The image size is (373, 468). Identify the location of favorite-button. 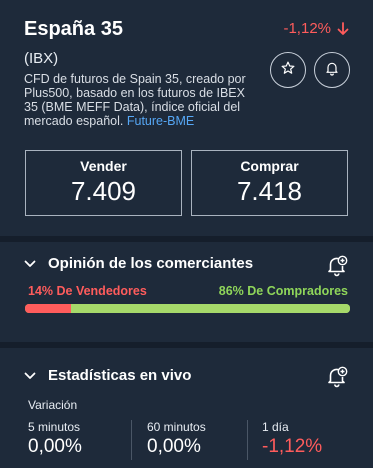
(288, 70).